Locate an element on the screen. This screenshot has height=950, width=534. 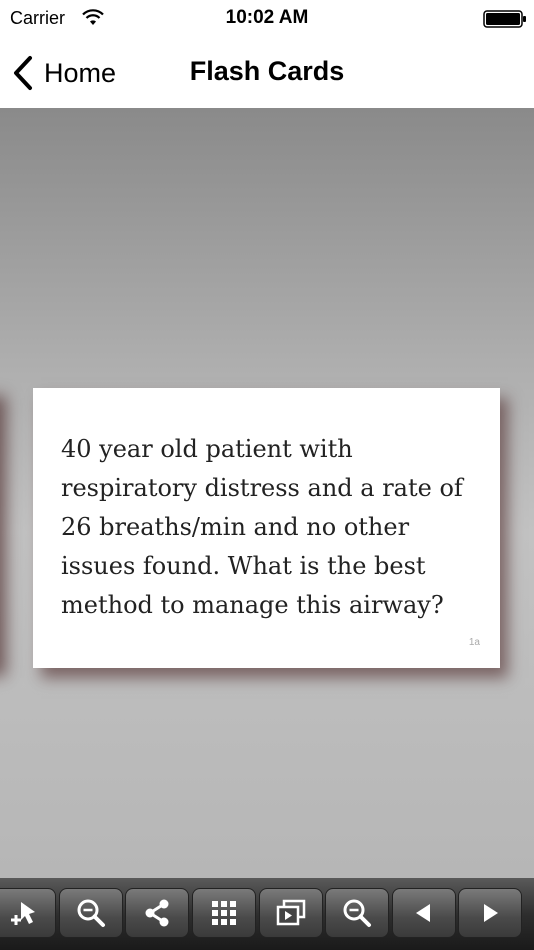
zoom-out-button is located at coordinates (357, 913).